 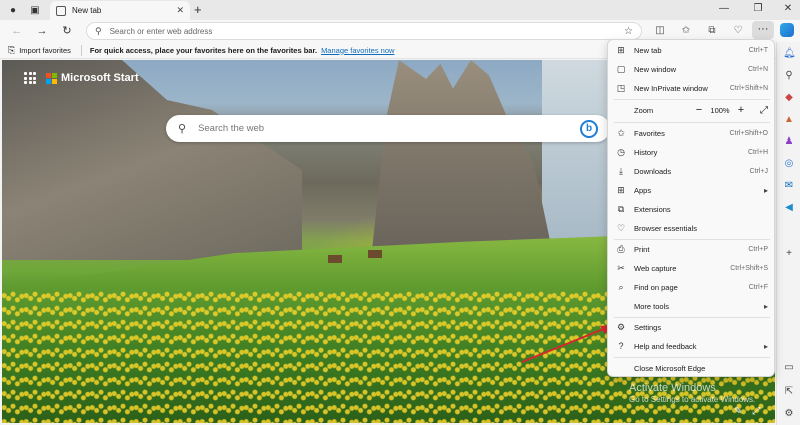 I want to click on app-launcher-icon, so click(x=30, y=78).